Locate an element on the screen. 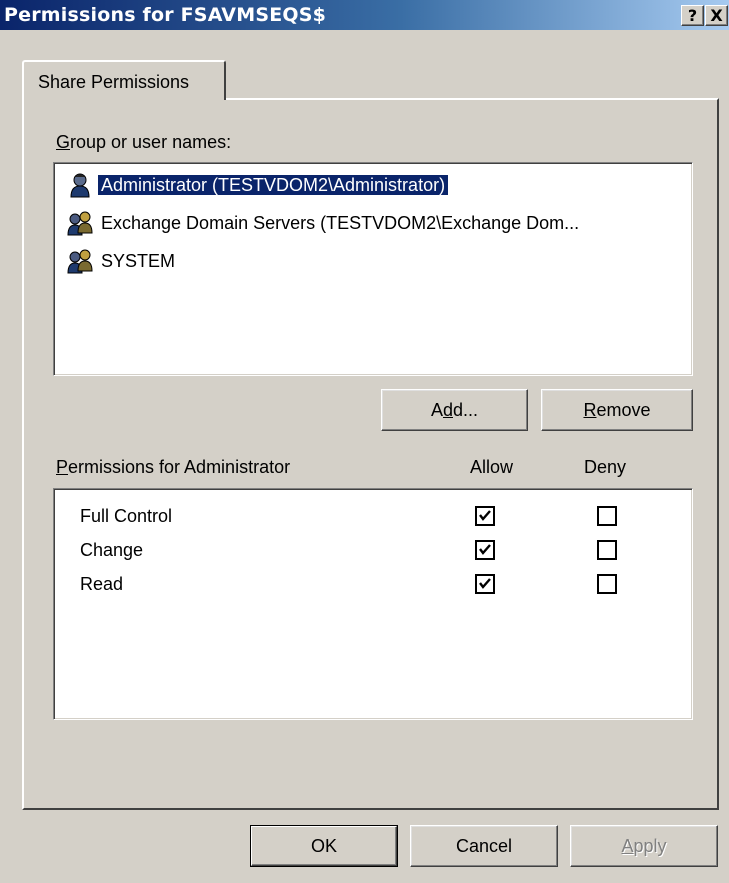 The image size is (729, 883). permissions-label: Permissions for Administrator is located at coordinates (173, 467).